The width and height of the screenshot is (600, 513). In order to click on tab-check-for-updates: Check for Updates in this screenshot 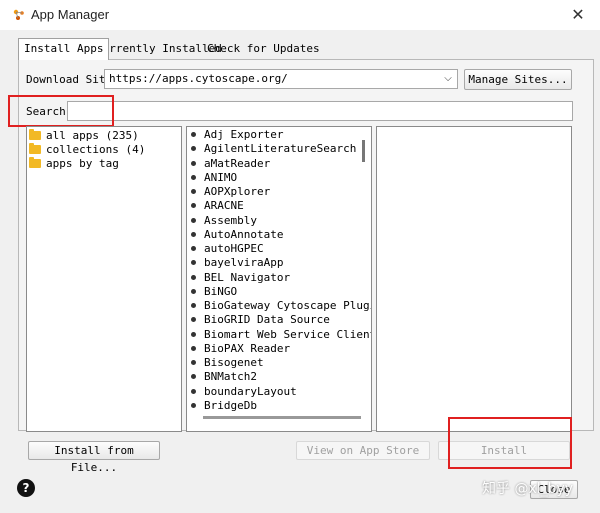, I will do `click(263, 49)`.